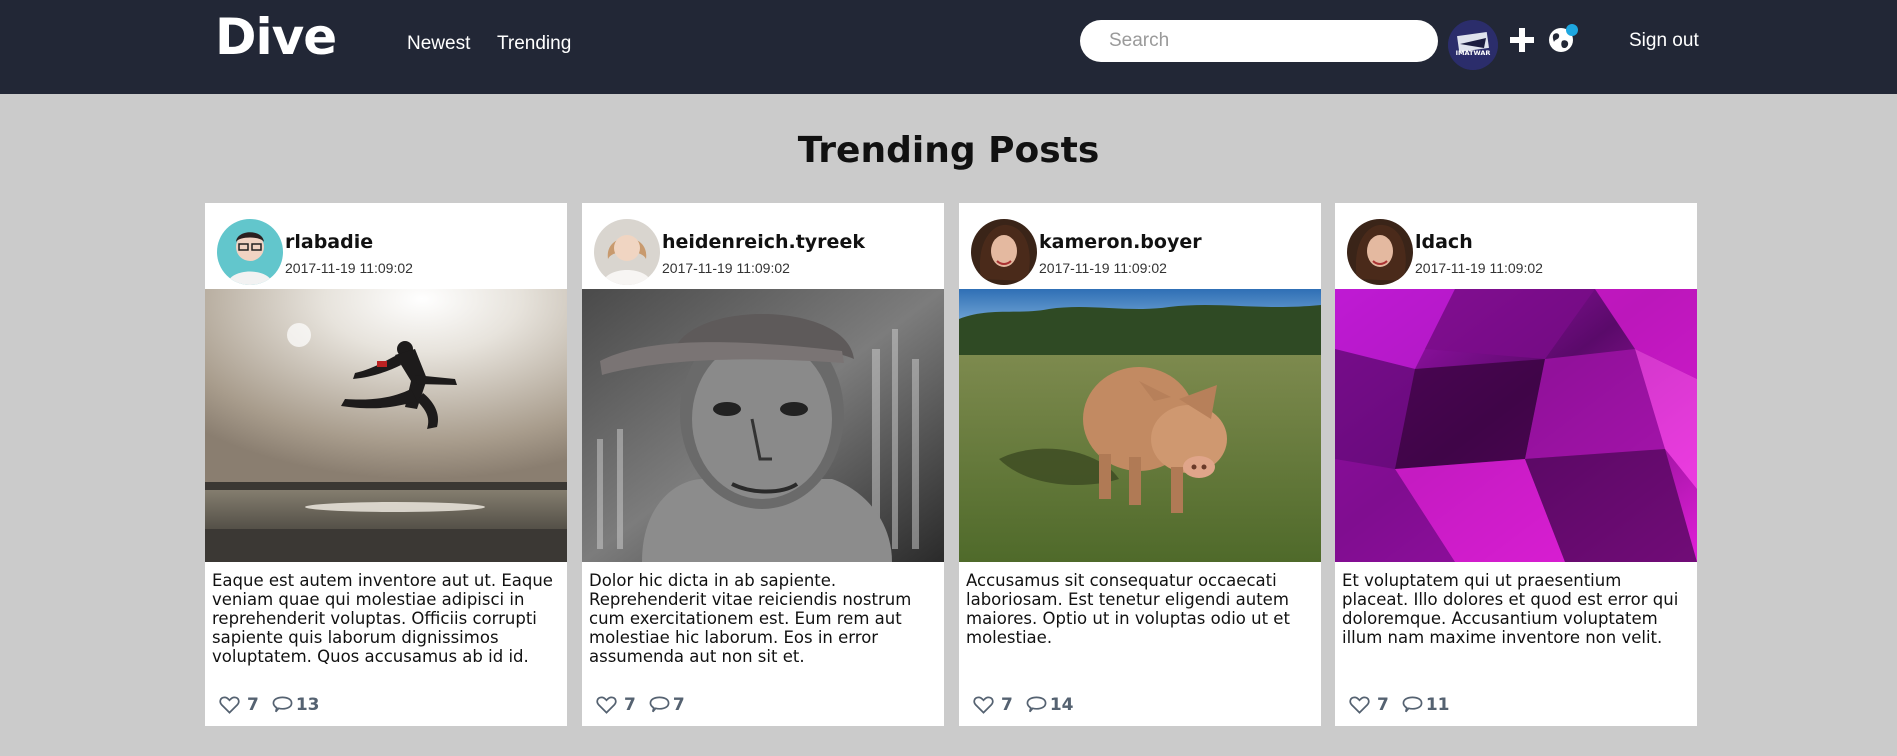  Describe the element at coordinates (386, 246) in the screenshot. I see `post-header: rlabadie 2017-11-19 11:09:02` at that location.